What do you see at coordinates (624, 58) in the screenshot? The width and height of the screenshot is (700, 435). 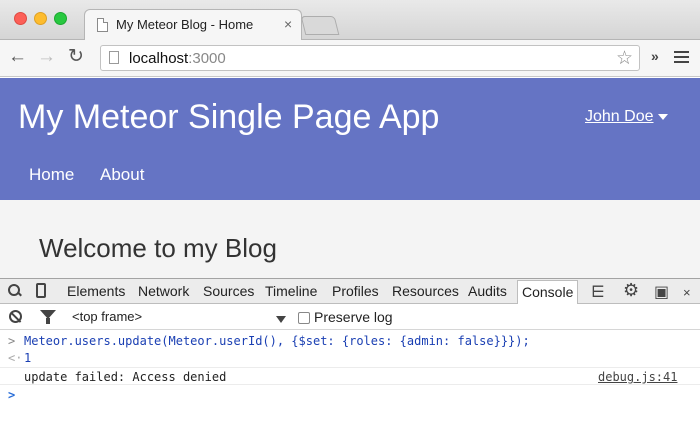 I see `bookmark-star-icon: ☆` at bounding box center [624, 58].